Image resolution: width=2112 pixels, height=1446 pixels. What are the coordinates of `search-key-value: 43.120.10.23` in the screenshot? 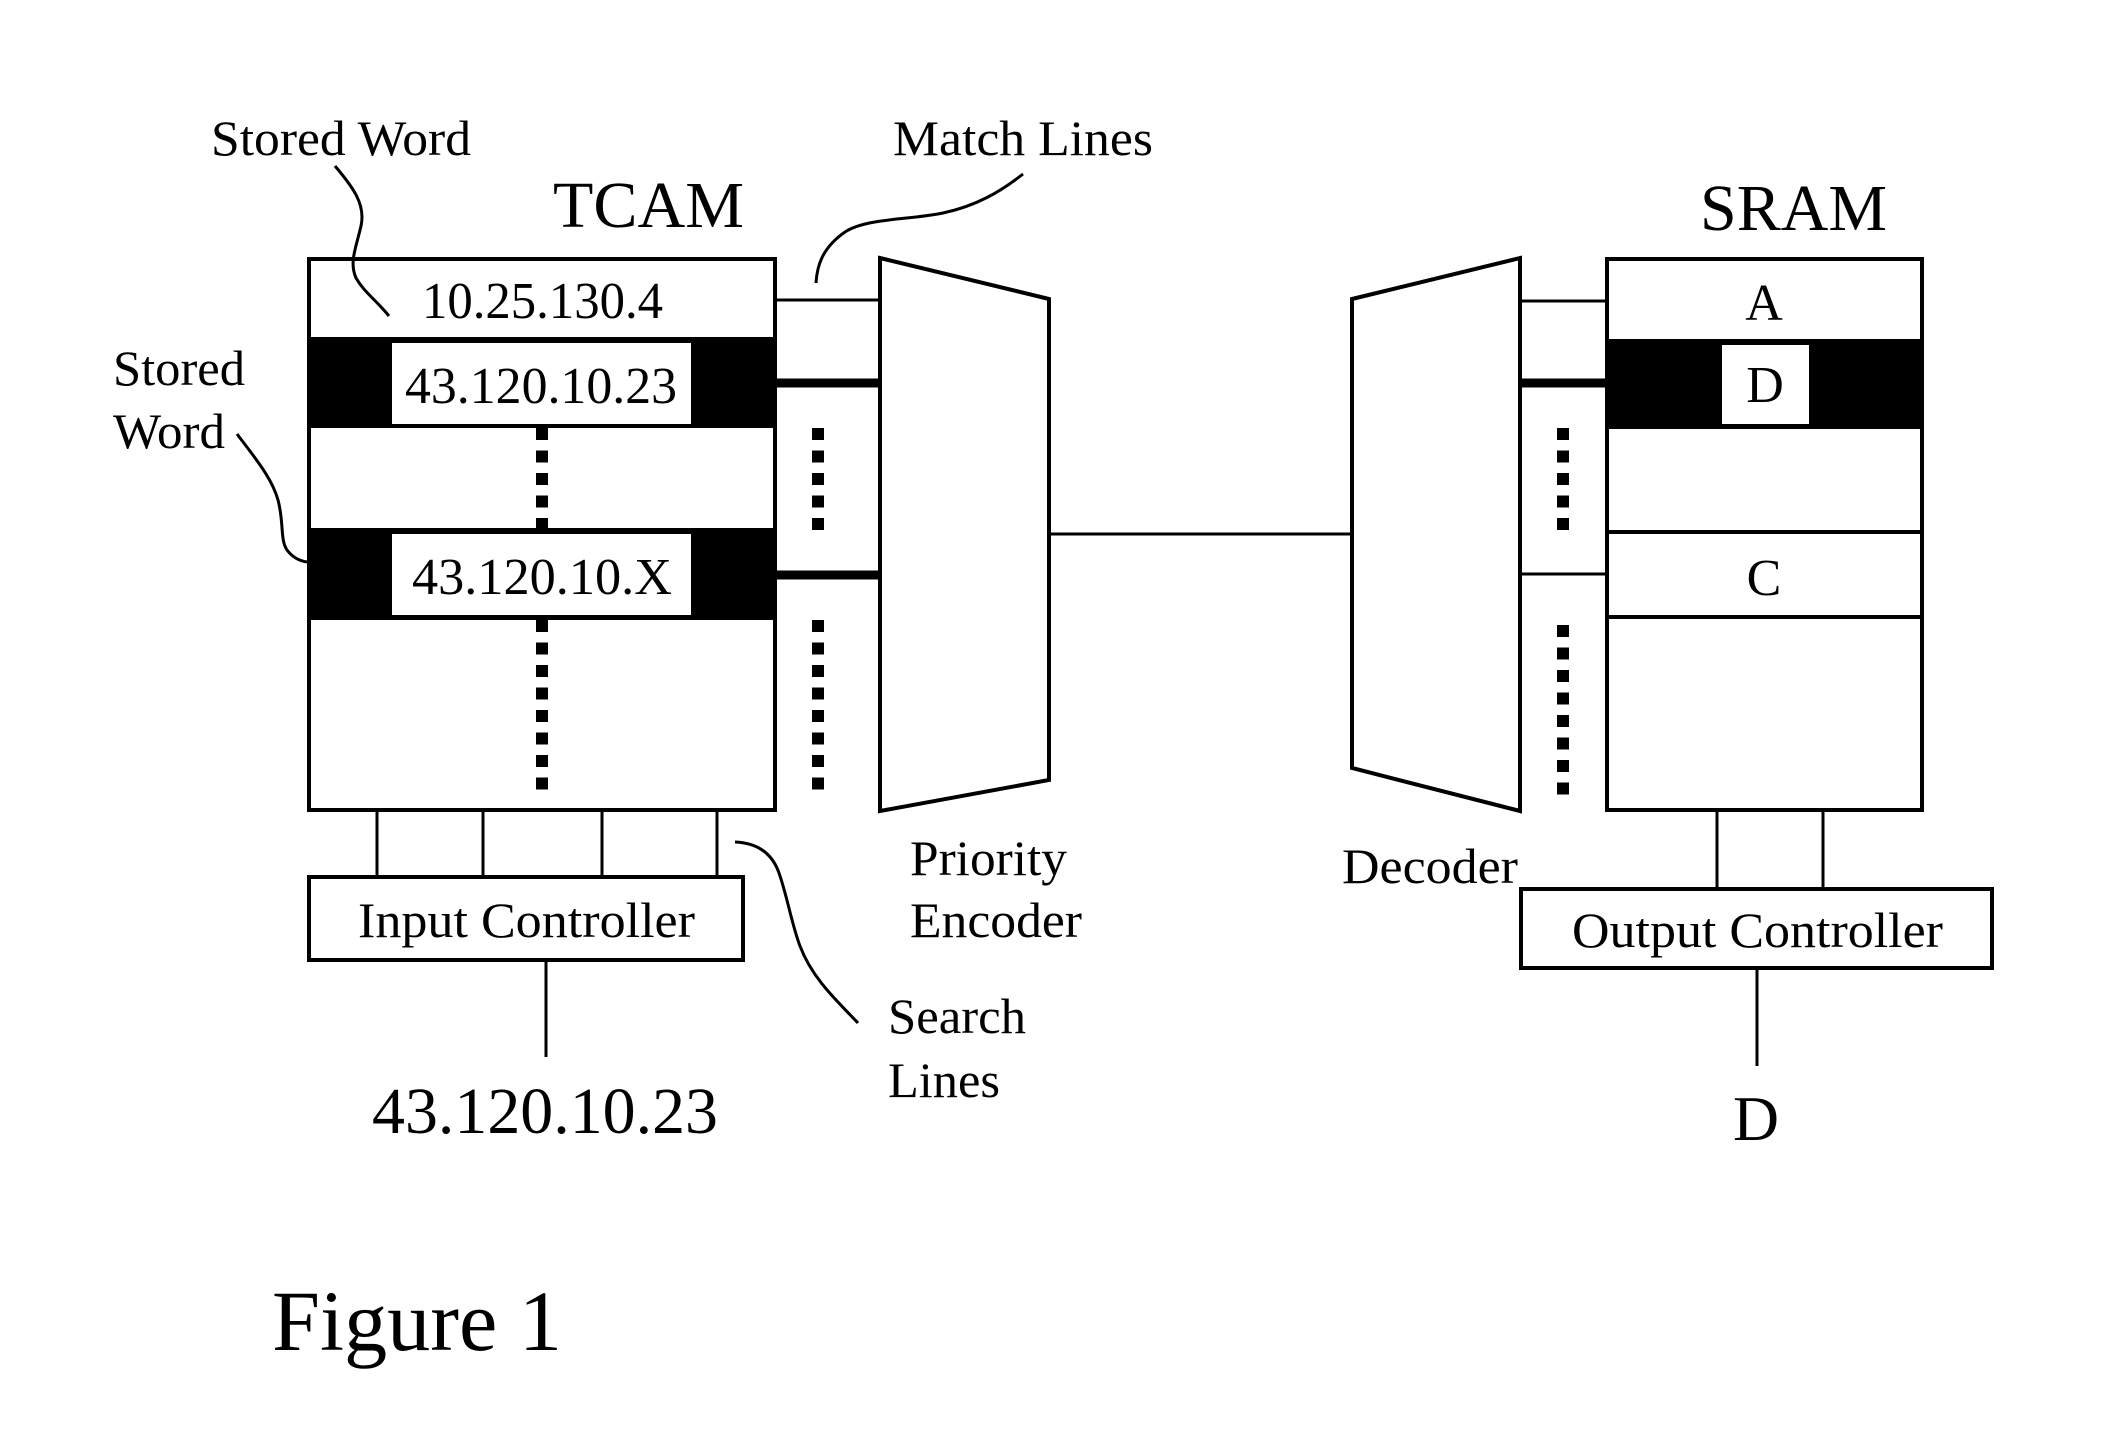 It's located at (545, 1111).